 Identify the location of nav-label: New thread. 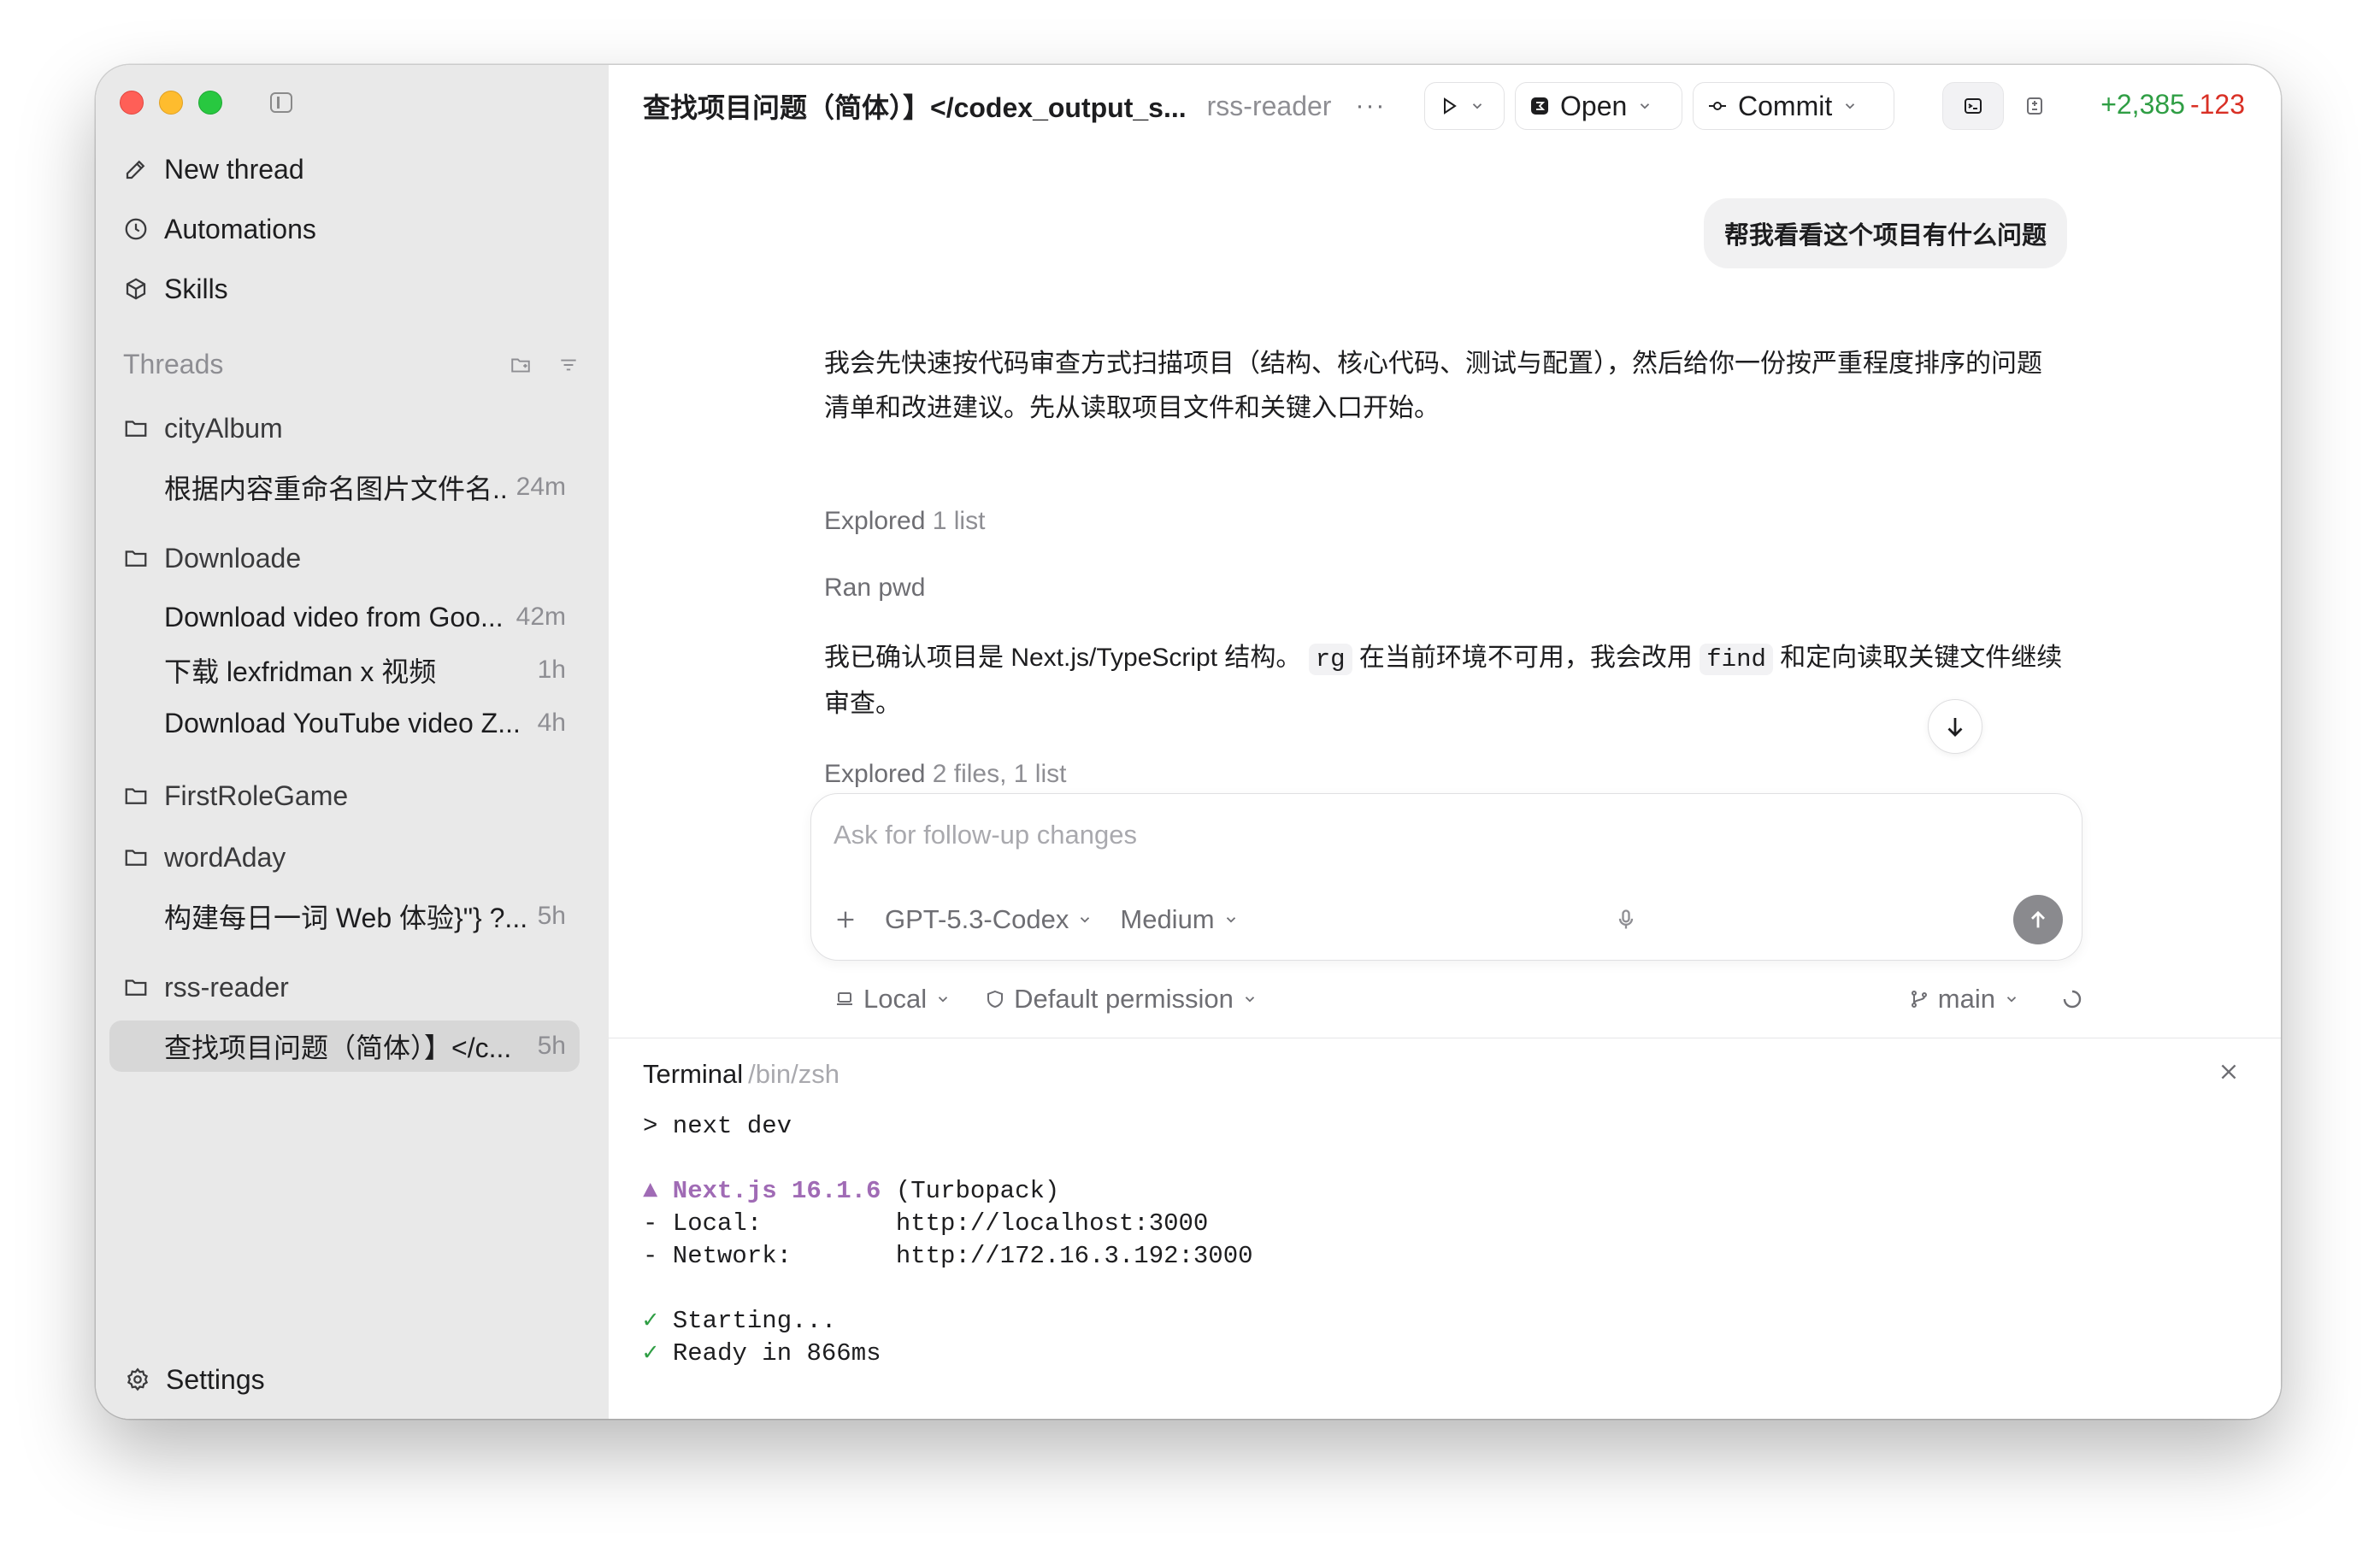
(234, 169).